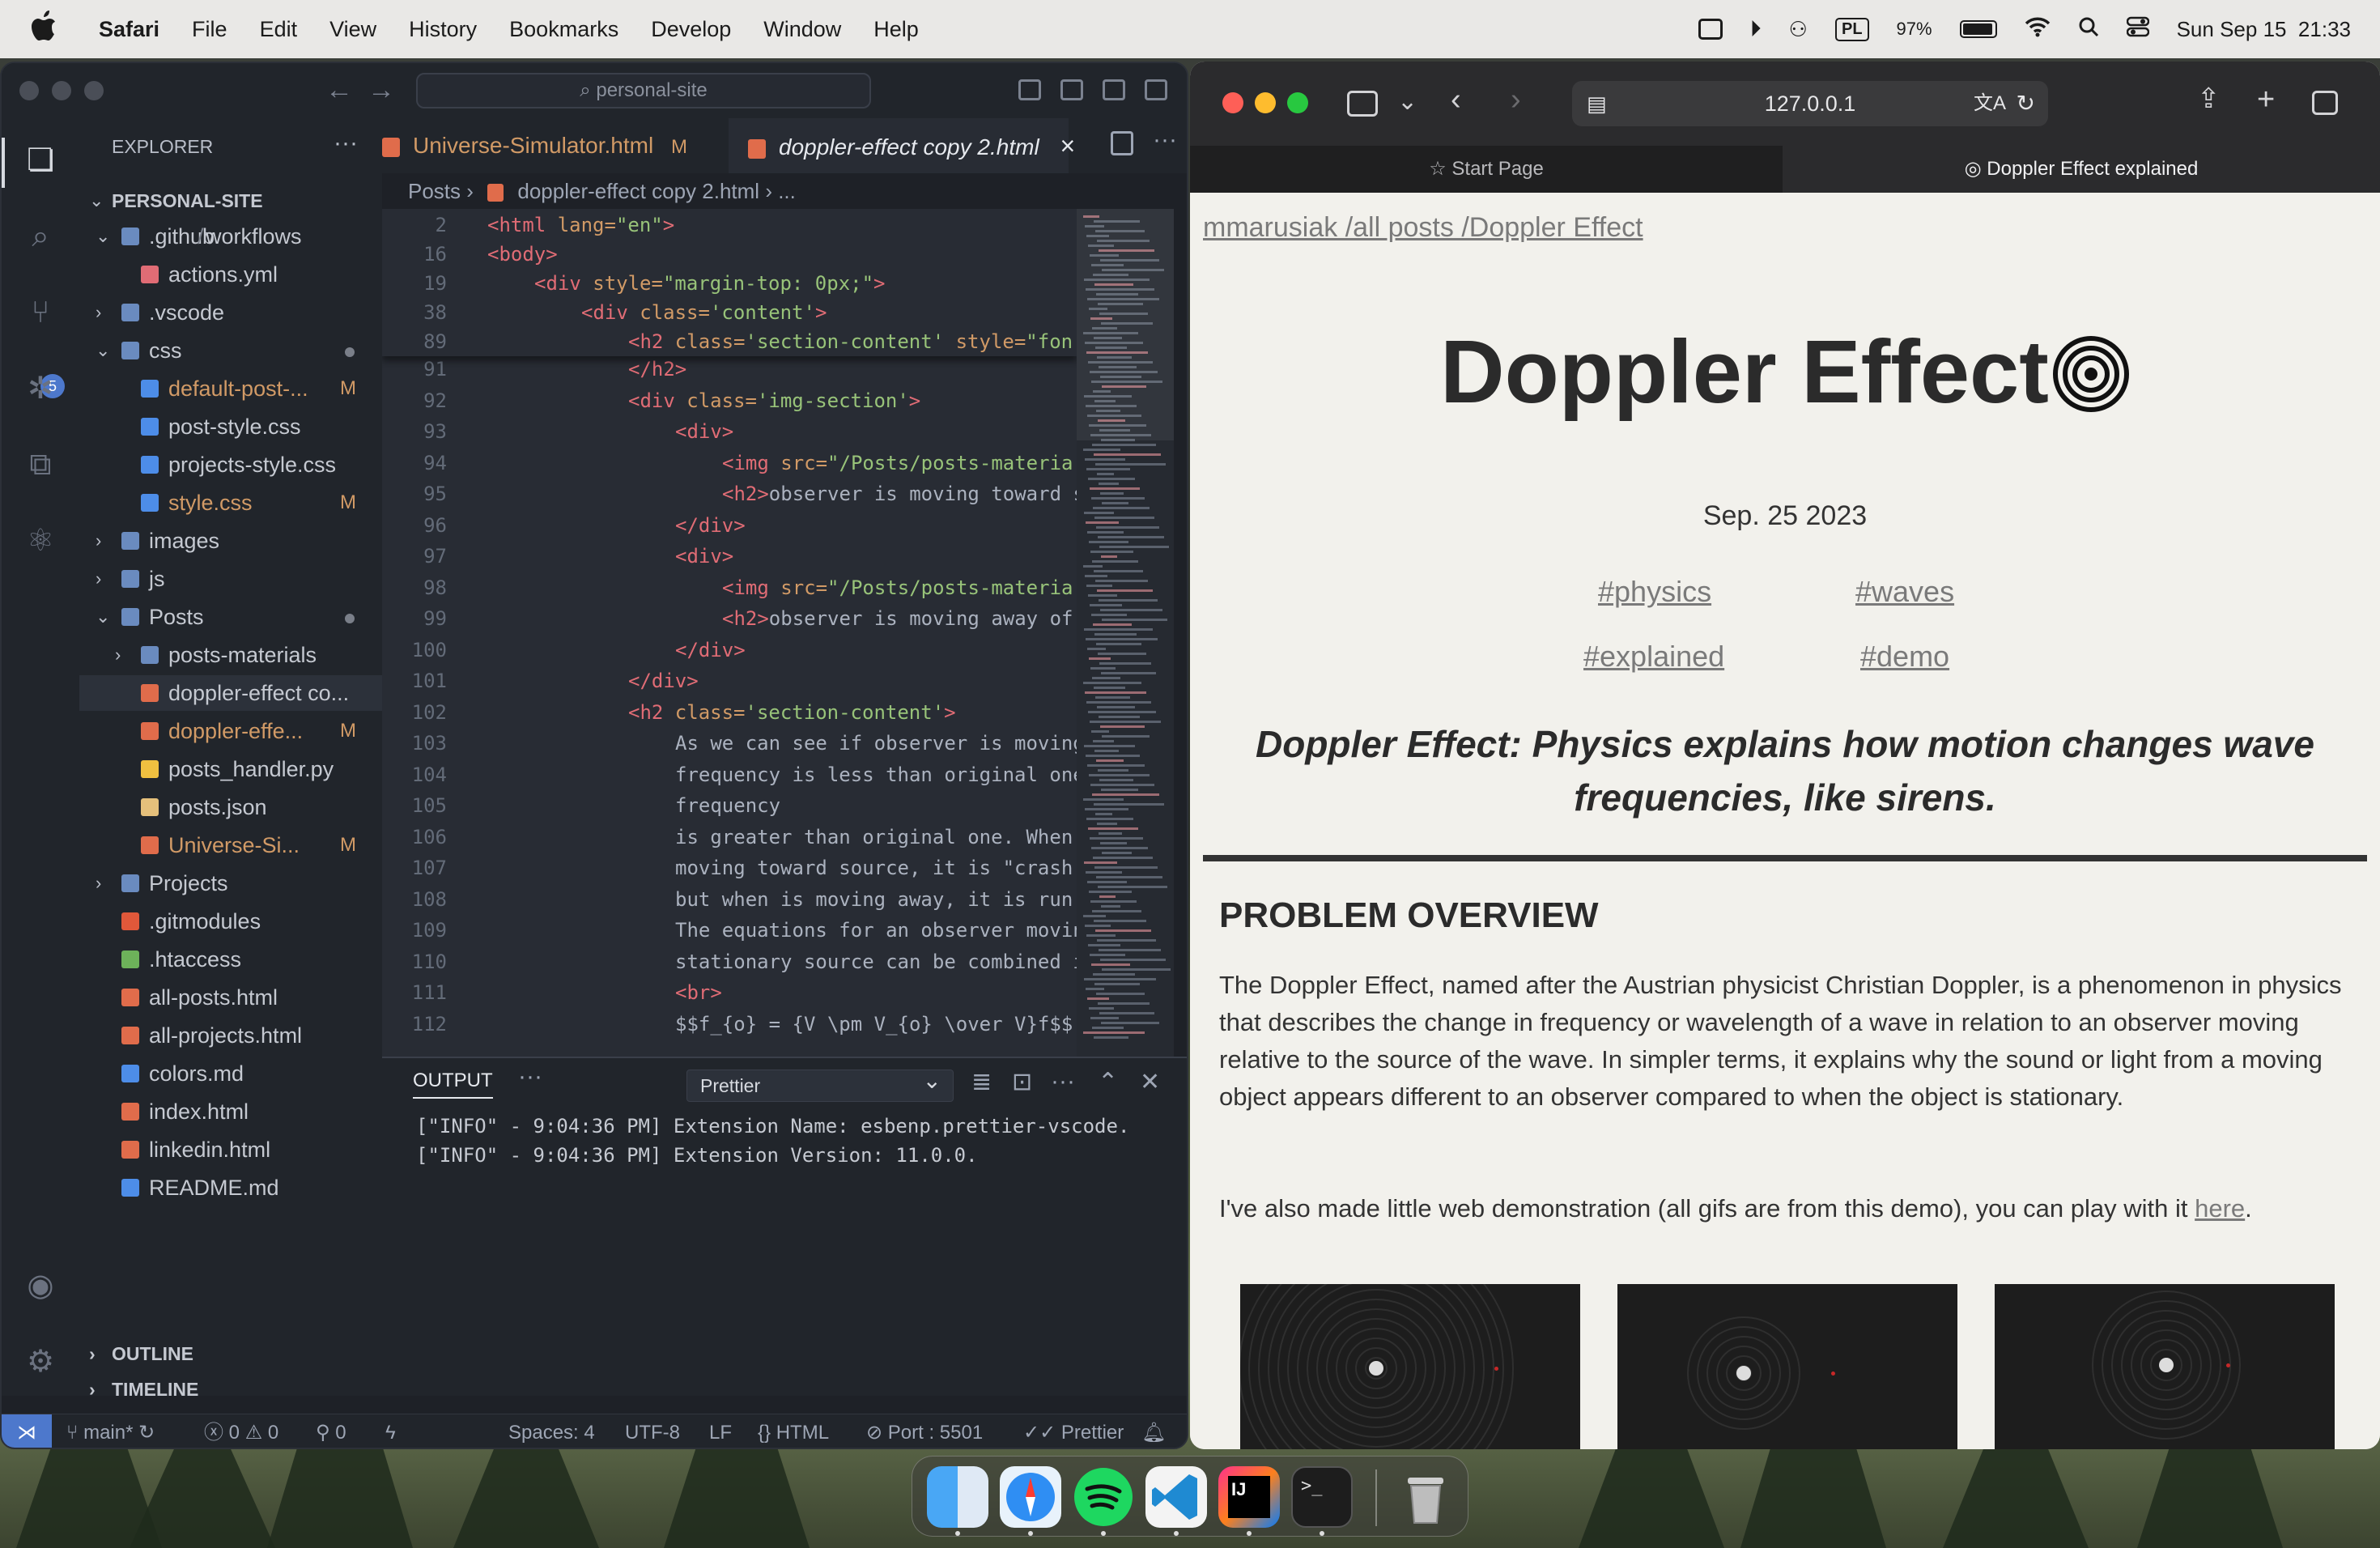  I want to click on ports-indicator: ⚲ 0, so click(331, 1431).